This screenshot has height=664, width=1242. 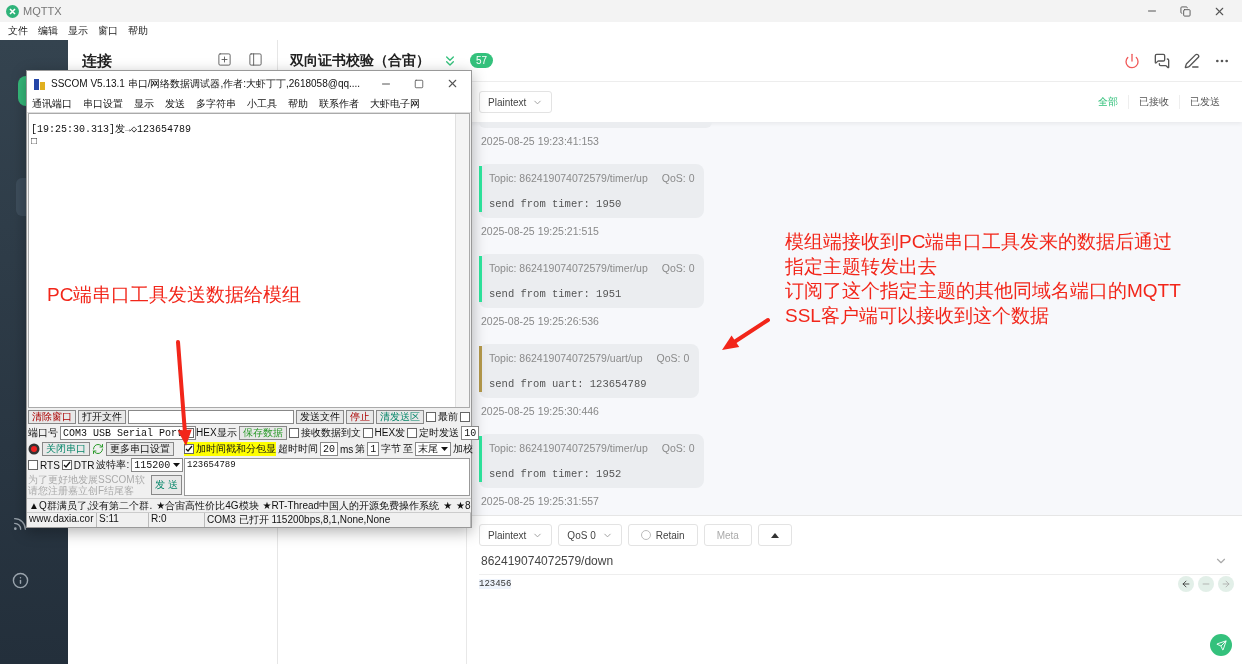 I want to click on message-time: 2025-08-25 19:23:41:153, so click(x=540, y=142).